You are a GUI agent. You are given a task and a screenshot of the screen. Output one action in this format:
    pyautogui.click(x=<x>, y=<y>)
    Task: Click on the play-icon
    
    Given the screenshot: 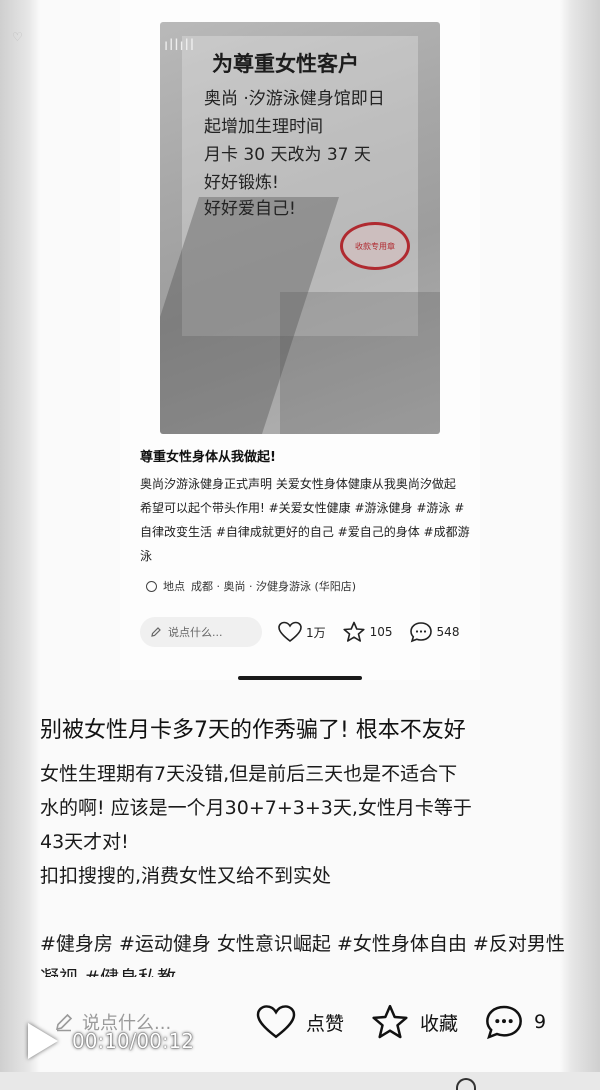 What is the action you would take?
    pyautogui.click(x=43, y=1041)
    